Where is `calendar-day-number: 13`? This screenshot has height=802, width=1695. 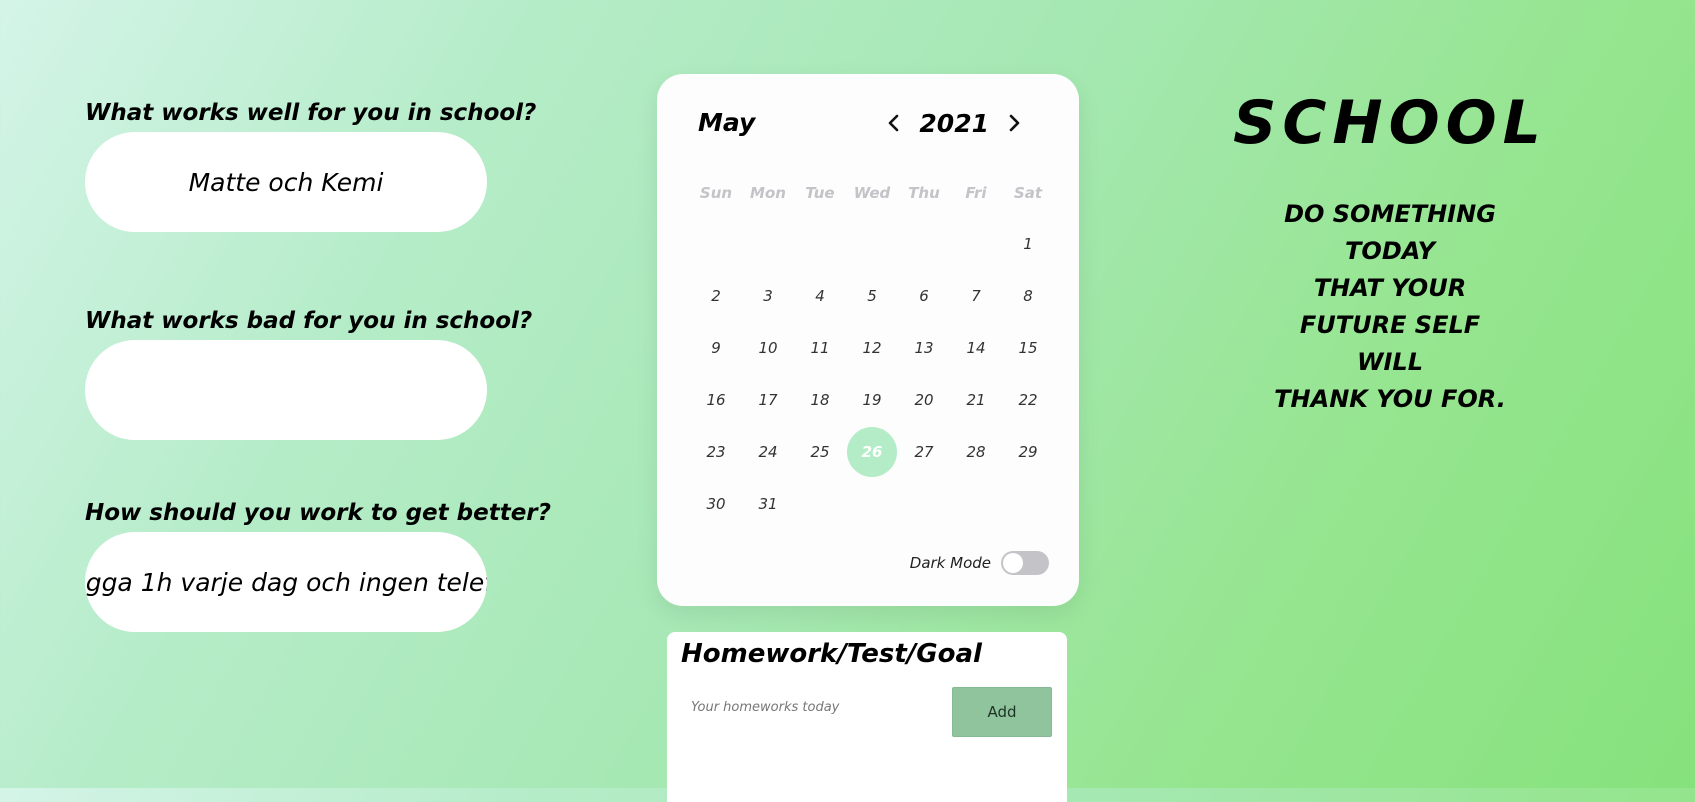 calendar-day-number: 13 is located at coordinates (924, 348).